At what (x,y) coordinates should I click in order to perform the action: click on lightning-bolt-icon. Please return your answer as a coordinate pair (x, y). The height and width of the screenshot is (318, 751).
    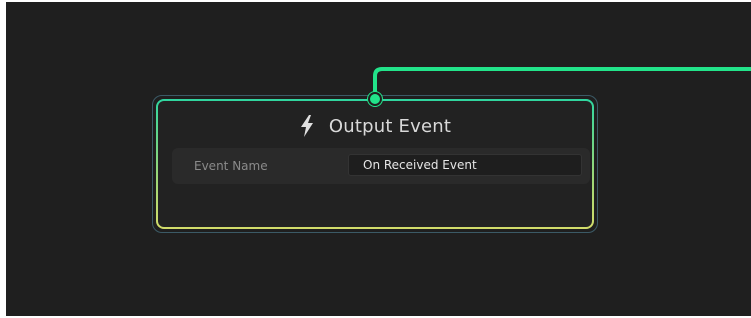
    Looking at the image, I should click on (306, 126).